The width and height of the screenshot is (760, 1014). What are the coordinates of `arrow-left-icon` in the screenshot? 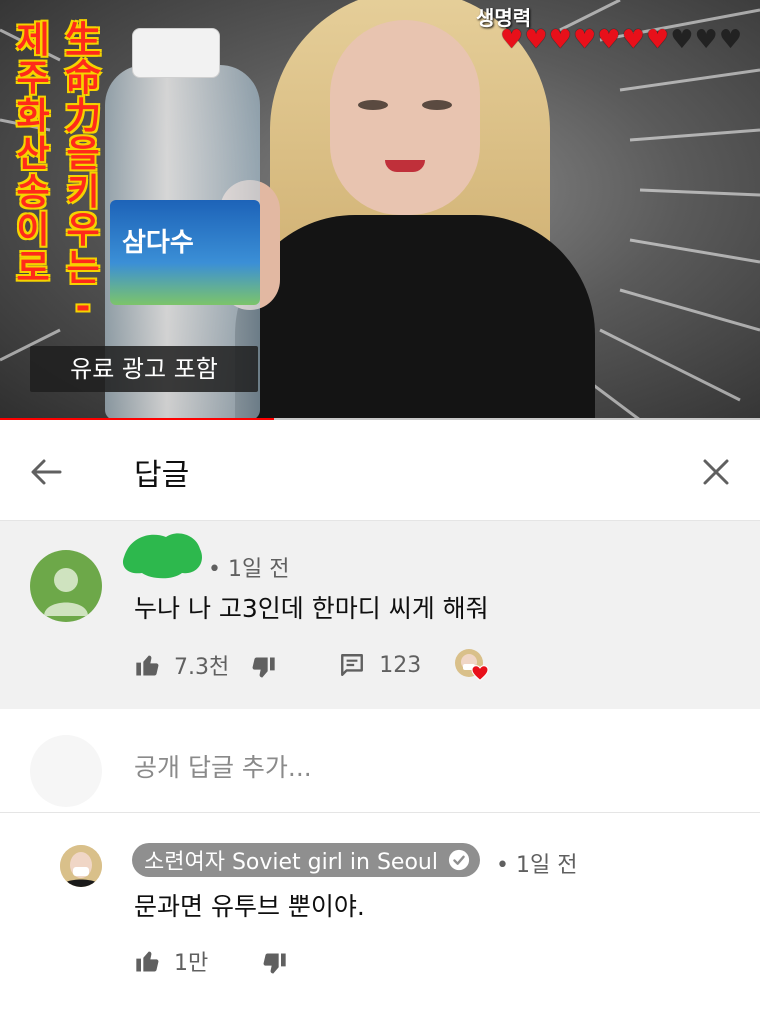 It's located at (46, 472).